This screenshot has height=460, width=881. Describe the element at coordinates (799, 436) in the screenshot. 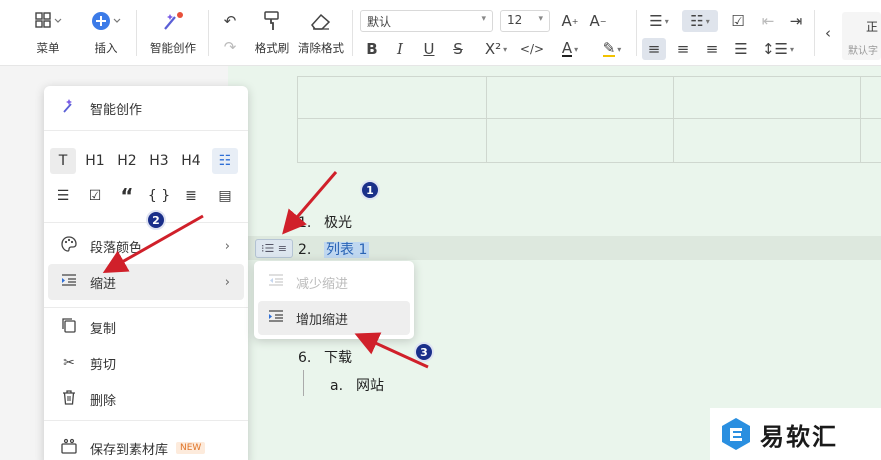

I see `watermark-text: 易软汇` at that location.